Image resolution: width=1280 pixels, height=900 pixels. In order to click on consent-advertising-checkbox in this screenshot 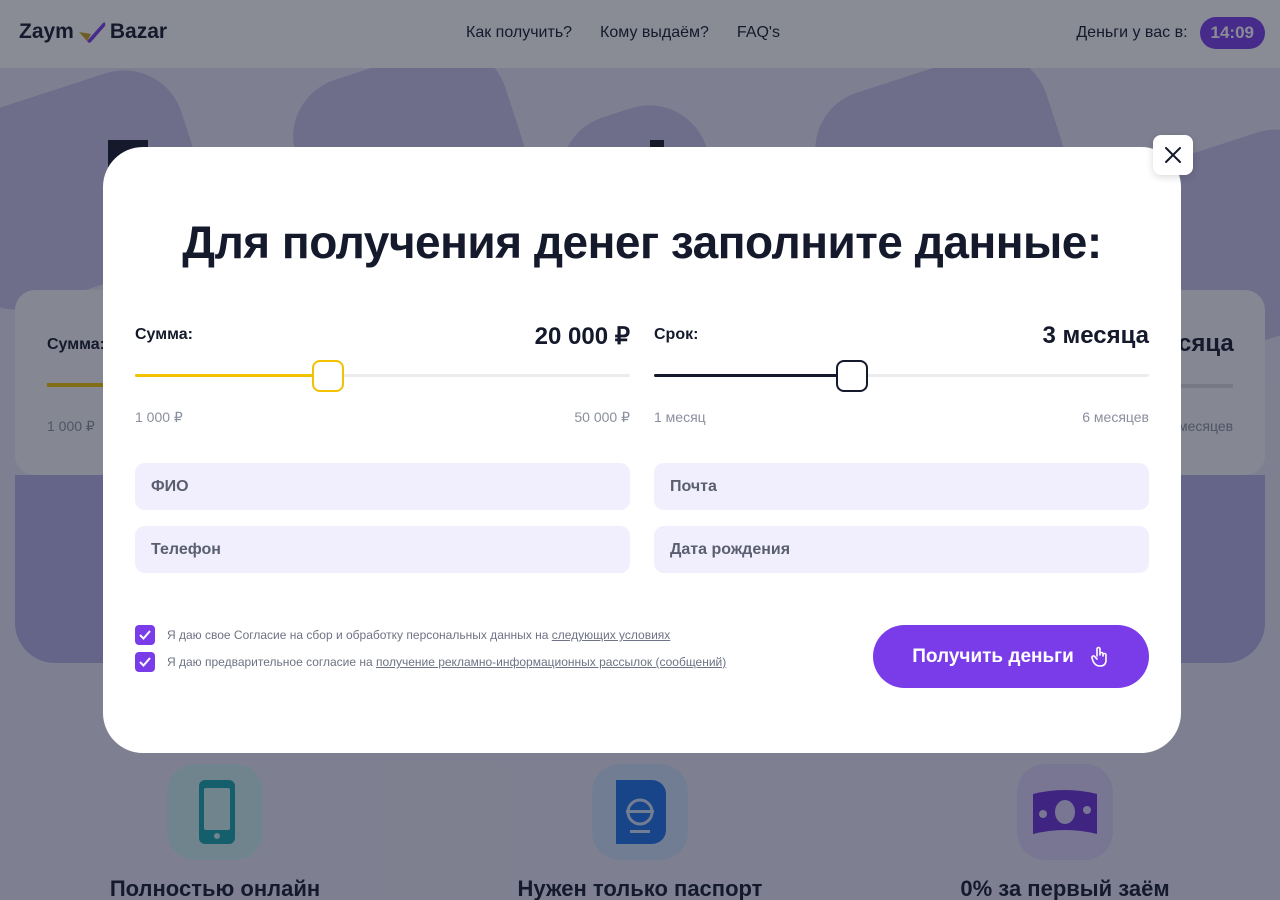, I will do `click(145, 662)`.